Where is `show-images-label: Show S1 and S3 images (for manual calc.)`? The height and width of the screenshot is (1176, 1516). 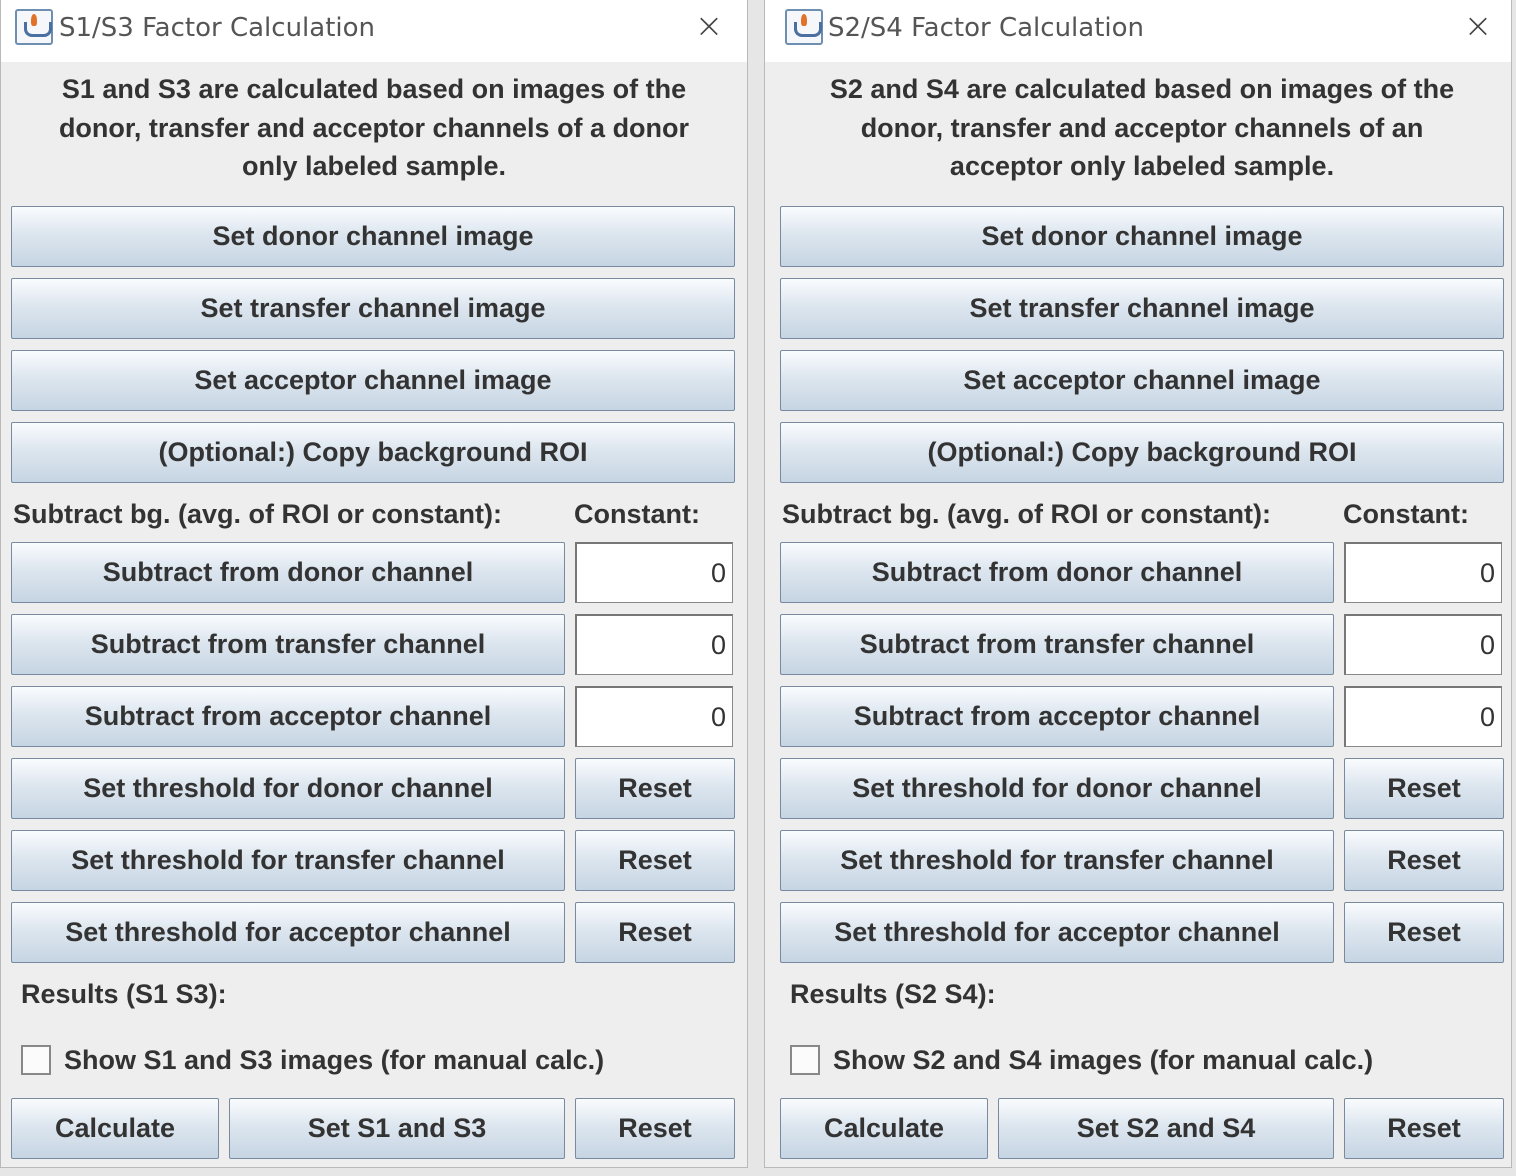 show-images-label: Show S1 and S3 images (for manual calc.) is located at coordinates (334, 1060).